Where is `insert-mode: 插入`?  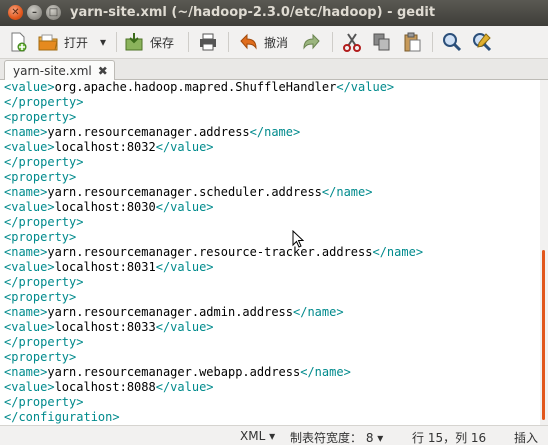 insert-mode: 插入 is located at coordinates (526, 438).